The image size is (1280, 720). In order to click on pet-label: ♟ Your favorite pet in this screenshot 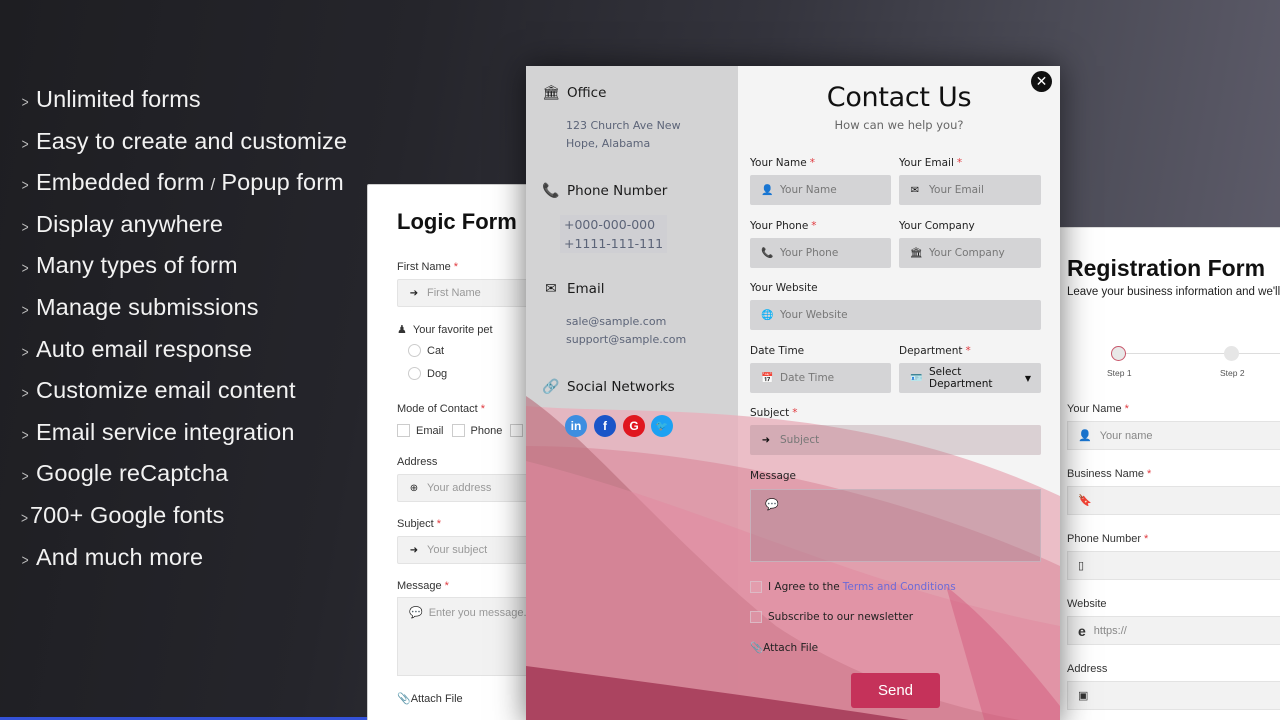, I will do `click(445, 330)`.